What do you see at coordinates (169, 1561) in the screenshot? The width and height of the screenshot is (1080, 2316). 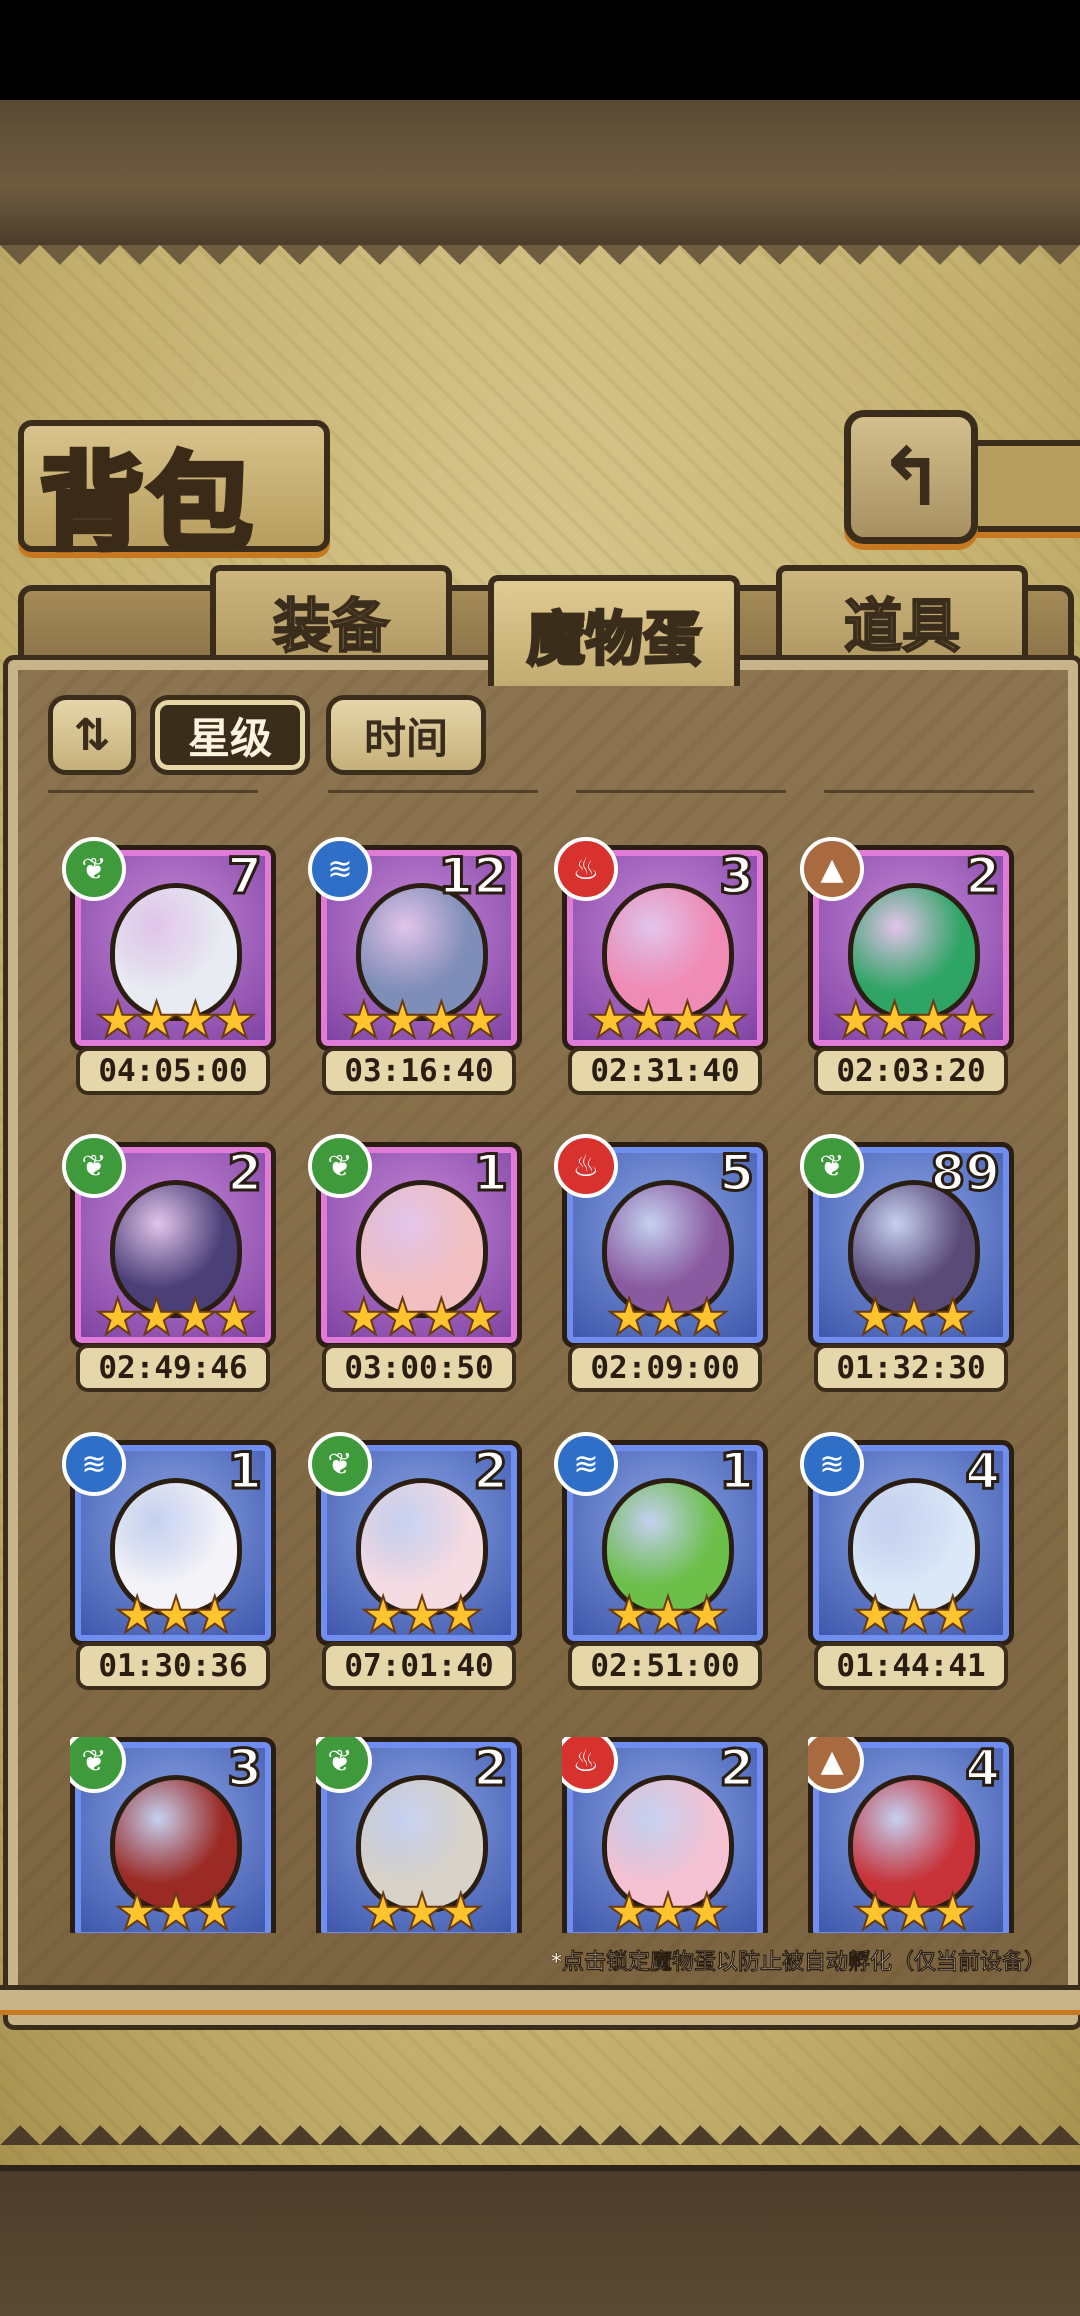 I see `egg-card: ≋ 1 ★★★ 01:30:36` at bounding box center [169, 1561].